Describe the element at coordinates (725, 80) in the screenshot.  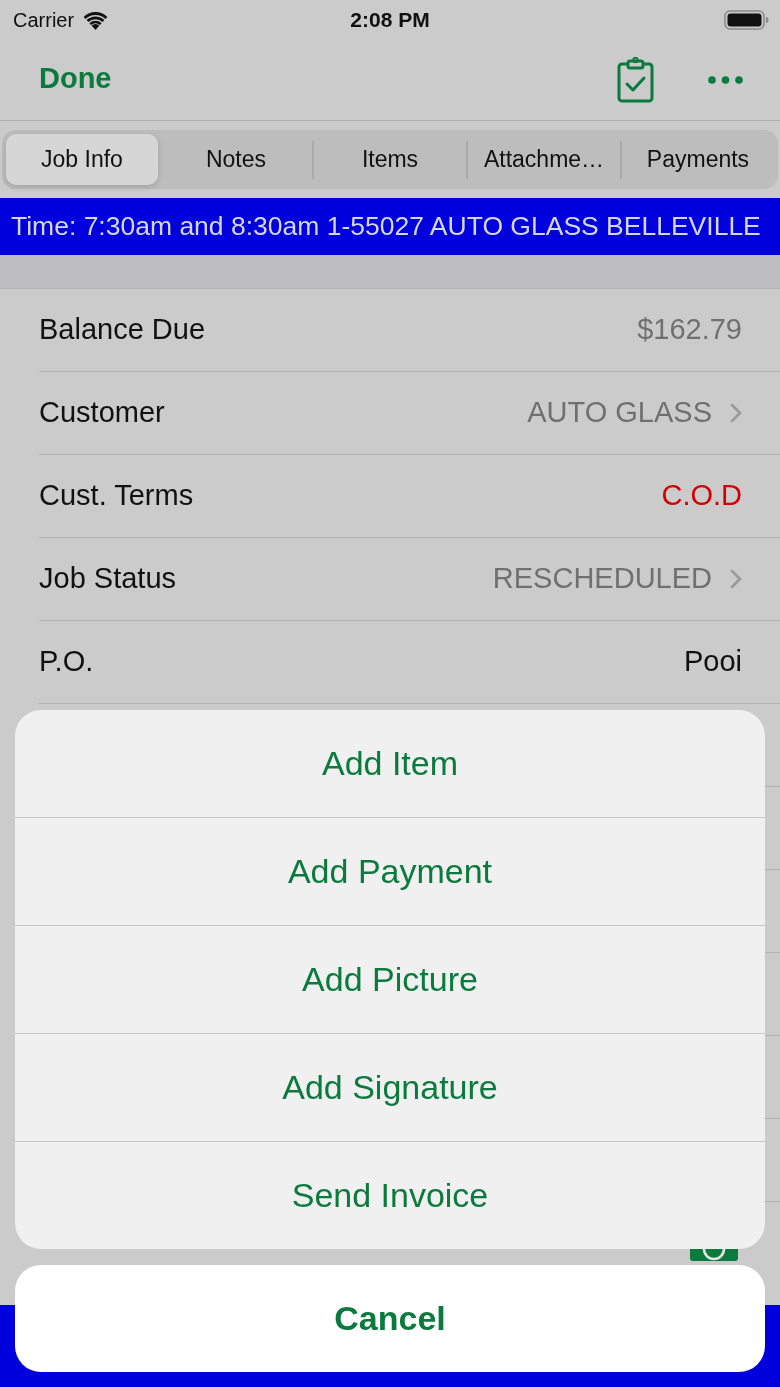
I see `more-icon` at that location.